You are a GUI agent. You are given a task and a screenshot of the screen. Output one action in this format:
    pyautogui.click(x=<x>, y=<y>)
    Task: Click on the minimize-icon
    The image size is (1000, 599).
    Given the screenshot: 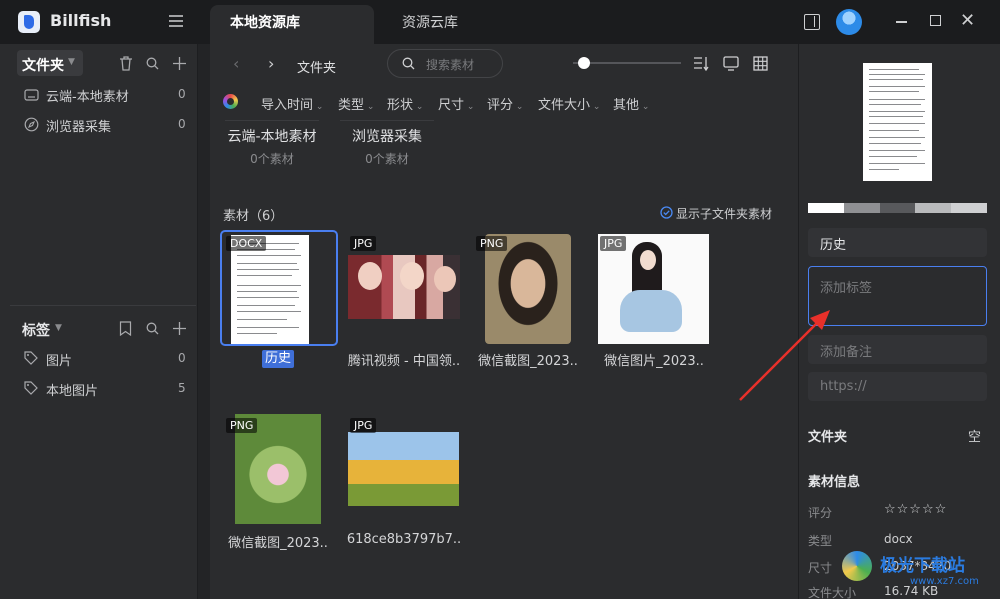 What is the action you would take?
    pyautogui.click(x=901, y=22)
    